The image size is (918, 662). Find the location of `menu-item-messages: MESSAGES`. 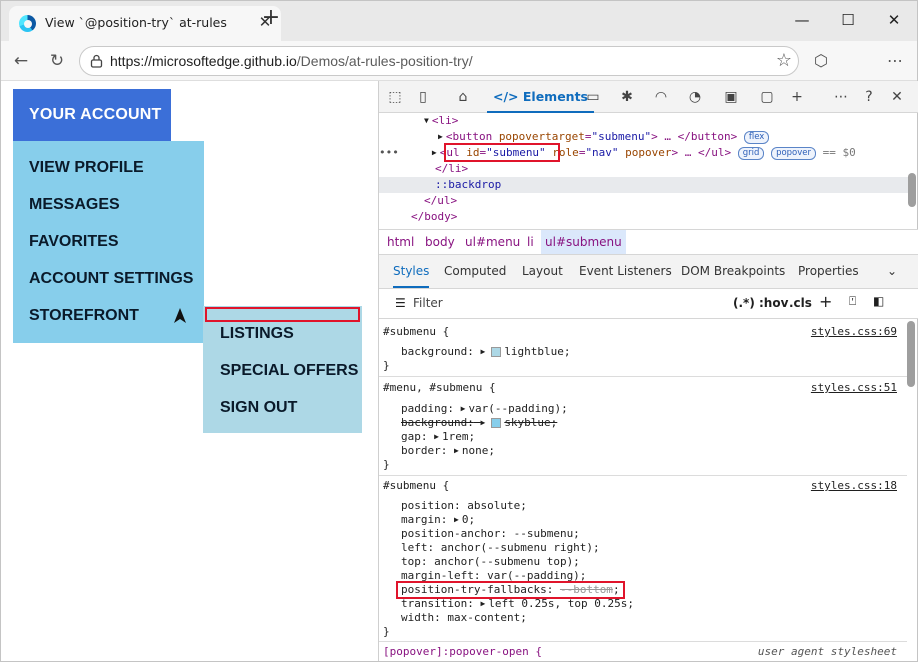

menu-item-messages: MESSAGES is located at coordinates (116, 213).